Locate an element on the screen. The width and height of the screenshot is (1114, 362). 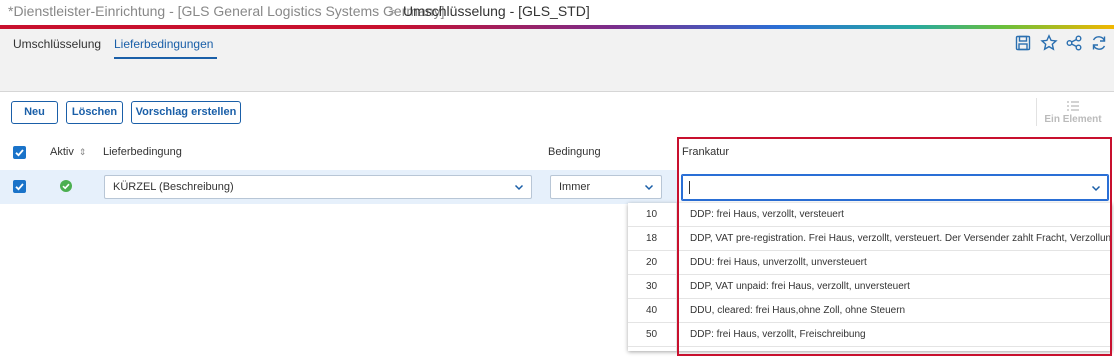
single-element-button: Ein Element is located at coordinates (1073, 112).